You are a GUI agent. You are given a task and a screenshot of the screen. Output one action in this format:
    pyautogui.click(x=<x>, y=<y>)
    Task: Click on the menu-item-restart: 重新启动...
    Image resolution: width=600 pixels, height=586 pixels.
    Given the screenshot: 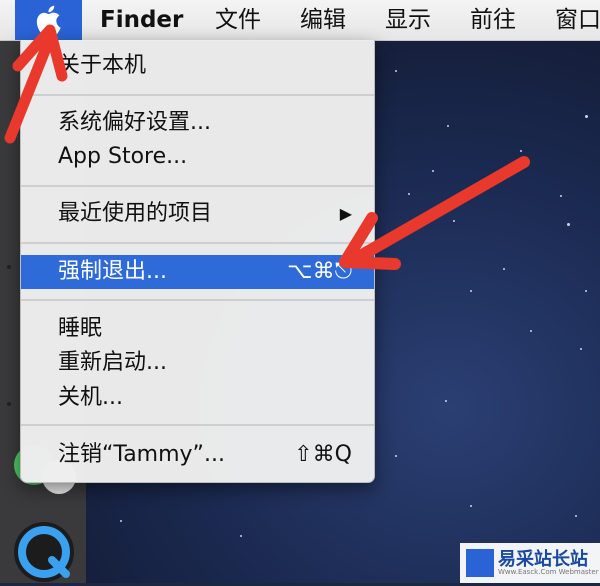 What is the action you would take?
    pyautogui.click(x=197, y=363)
    